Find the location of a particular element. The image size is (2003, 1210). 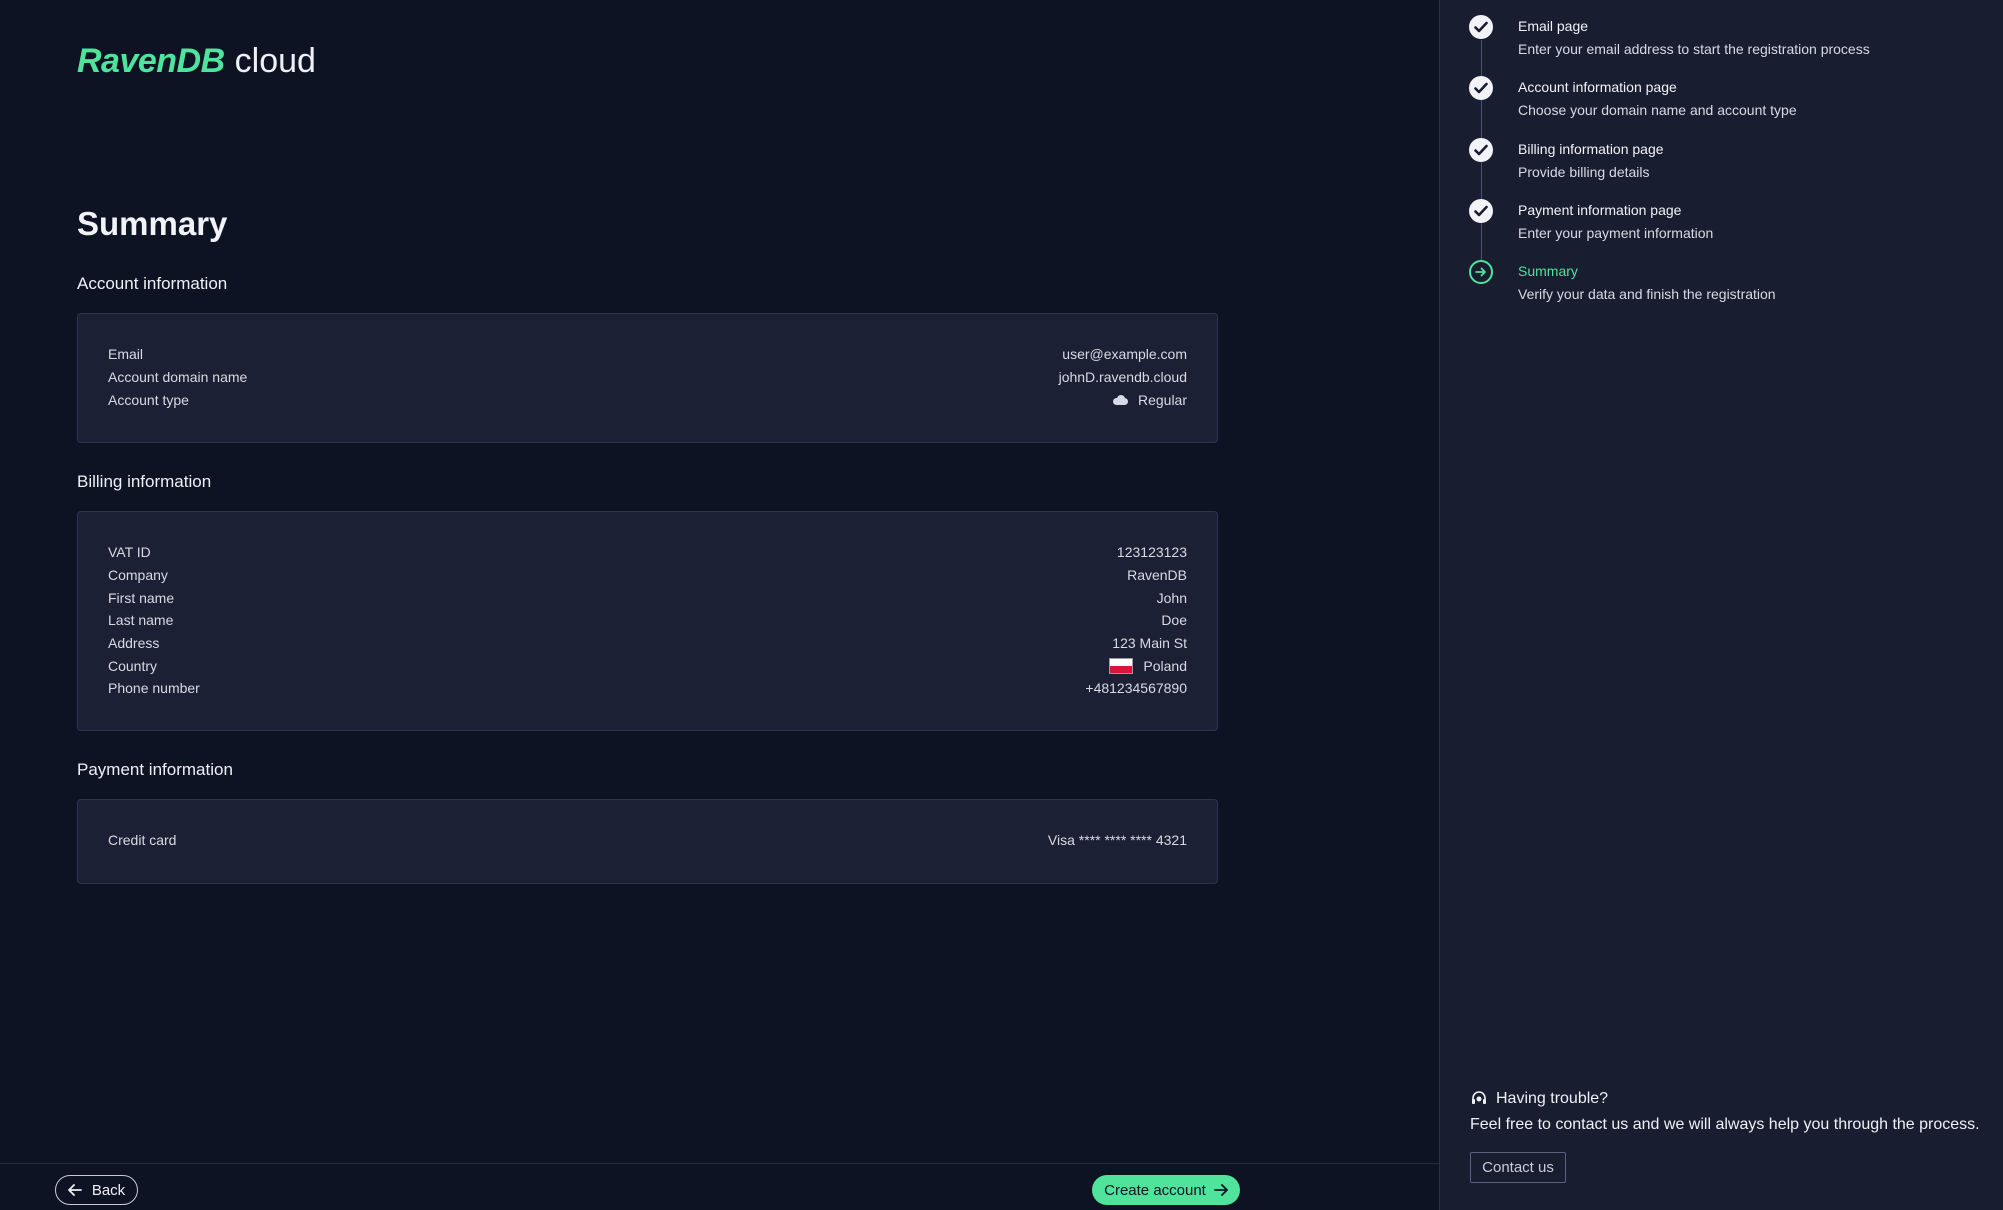

account-row-type: Account type Regular is located at coordinates (647, 399).